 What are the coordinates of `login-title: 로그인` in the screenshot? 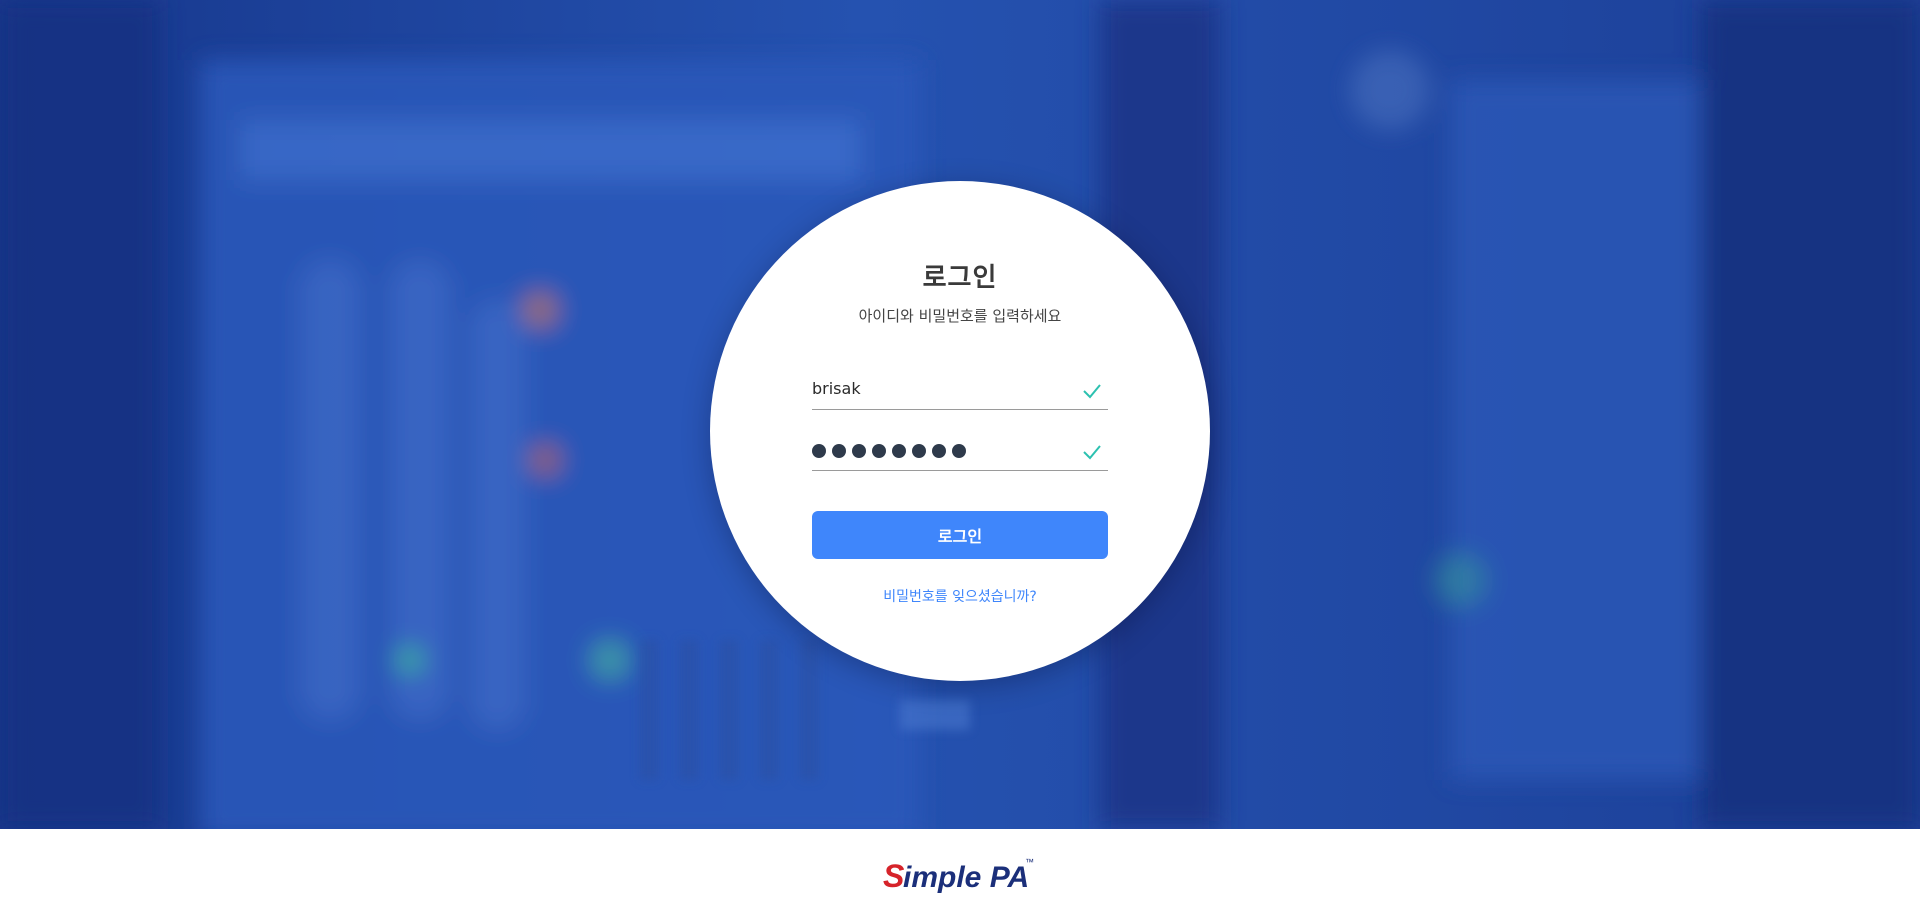 It's located at (960, 278).